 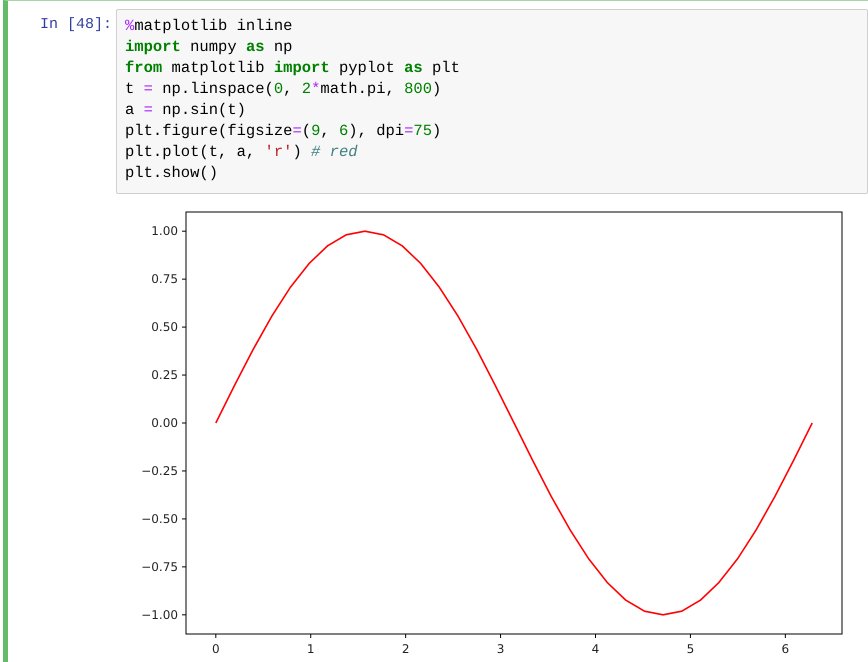 What do you see at coordinates (690, 649) in the screenshot?
I see `tick-label: 5` at bounding box center [690, 649].